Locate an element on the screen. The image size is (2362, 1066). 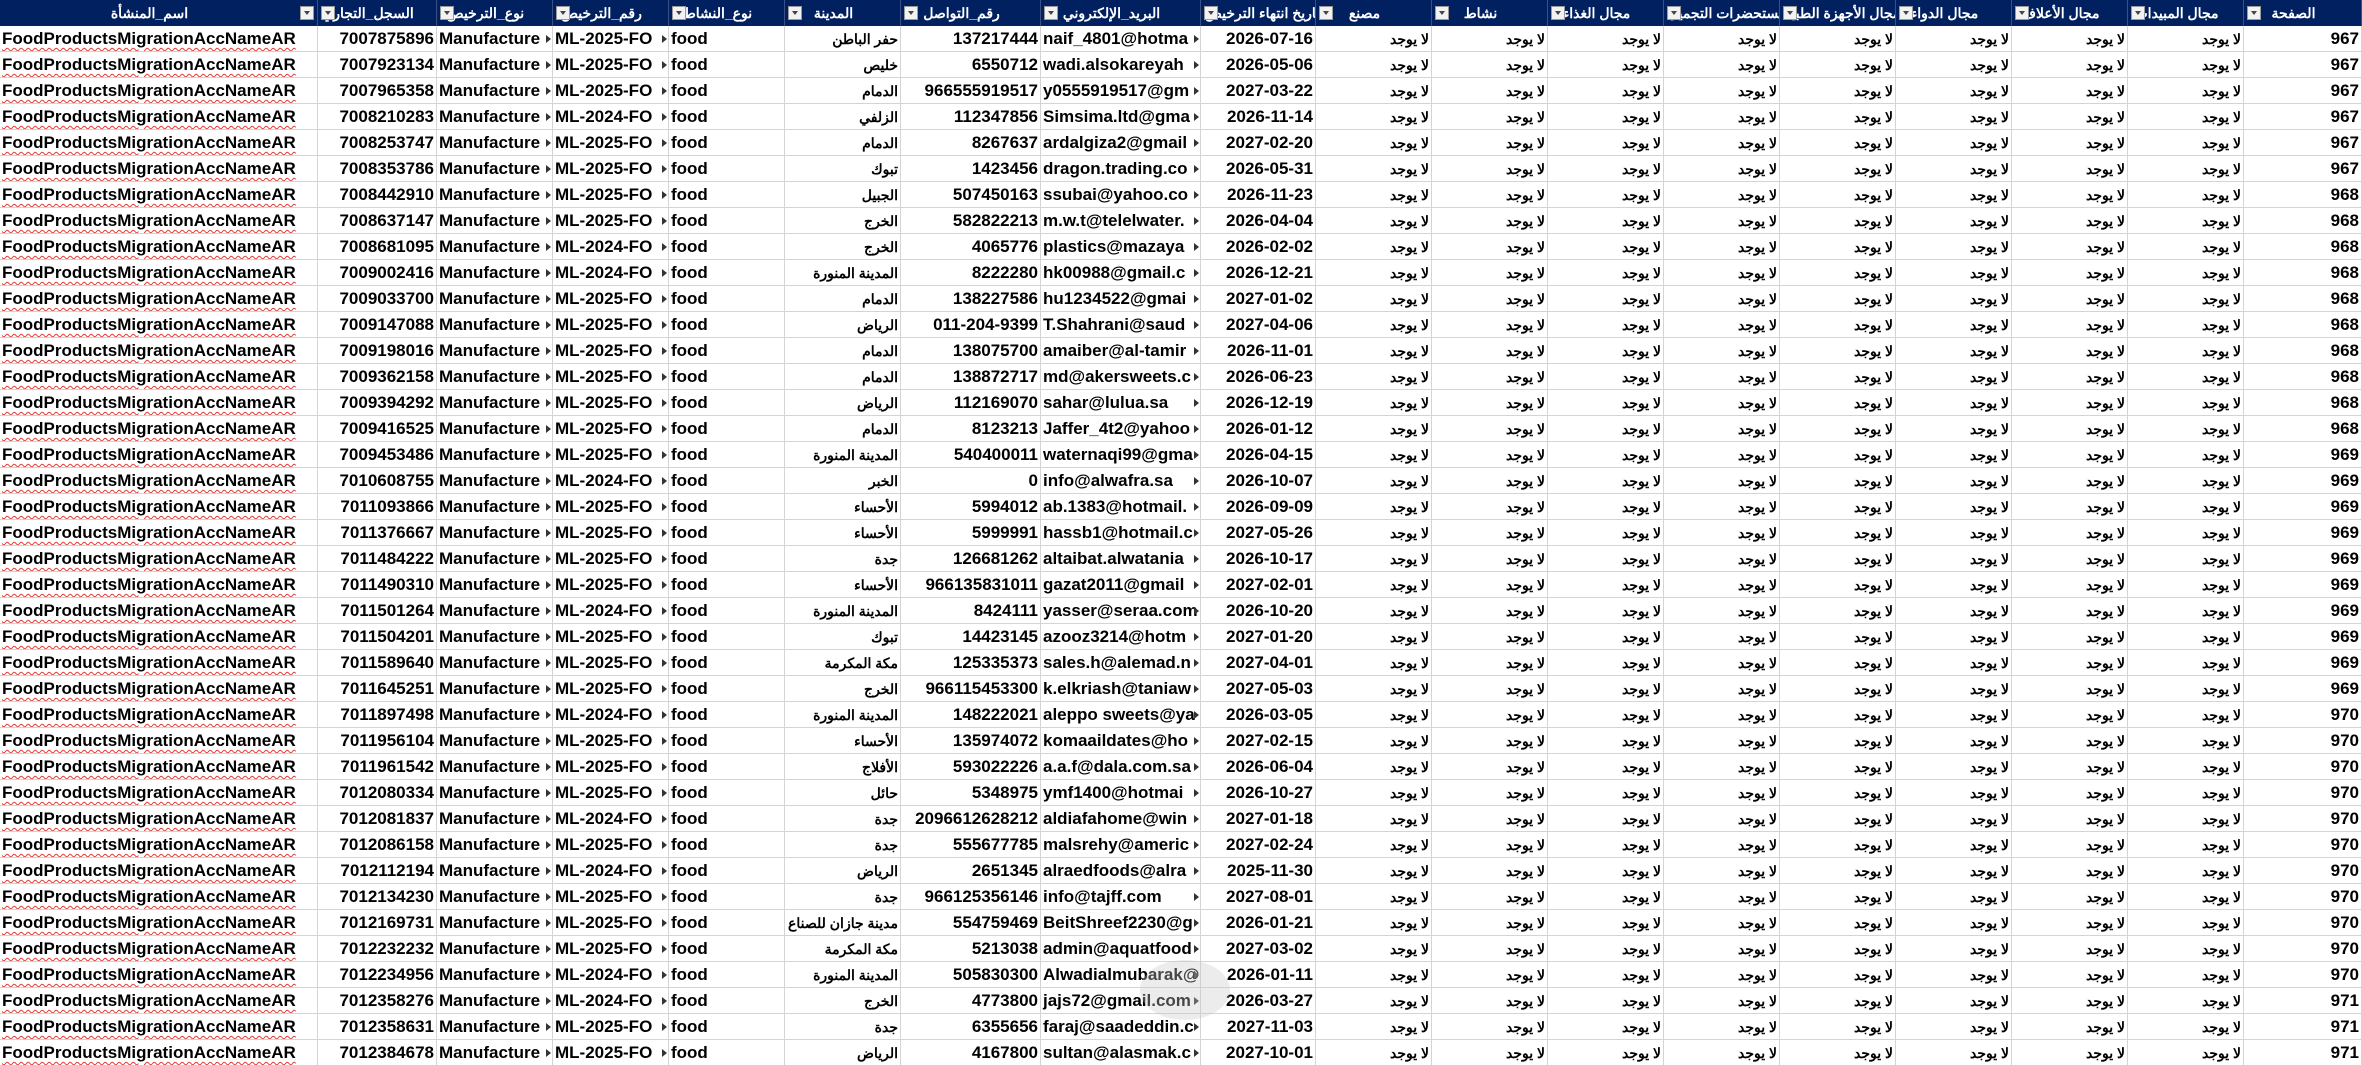
cell-phone: 5348975 is located at coordinates (971, 793).